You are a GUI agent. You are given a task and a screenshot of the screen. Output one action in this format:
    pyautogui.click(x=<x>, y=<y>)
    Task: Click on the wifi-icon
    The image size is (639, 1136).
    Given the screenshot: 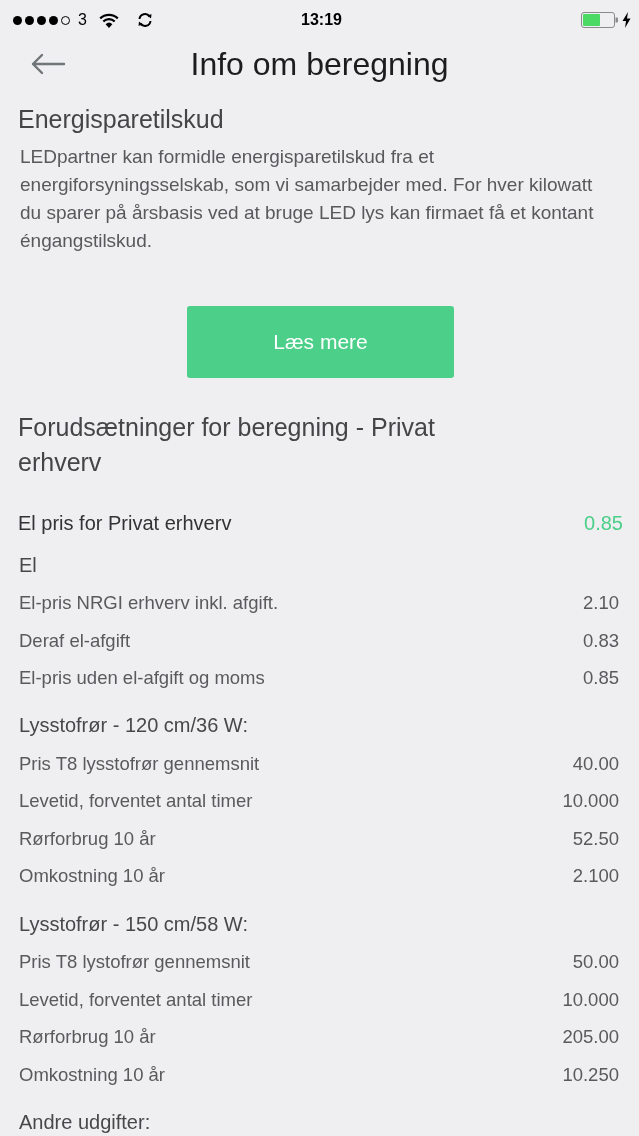 What is the action you would take?
    pyautogui.click(x=108, y=20)
    